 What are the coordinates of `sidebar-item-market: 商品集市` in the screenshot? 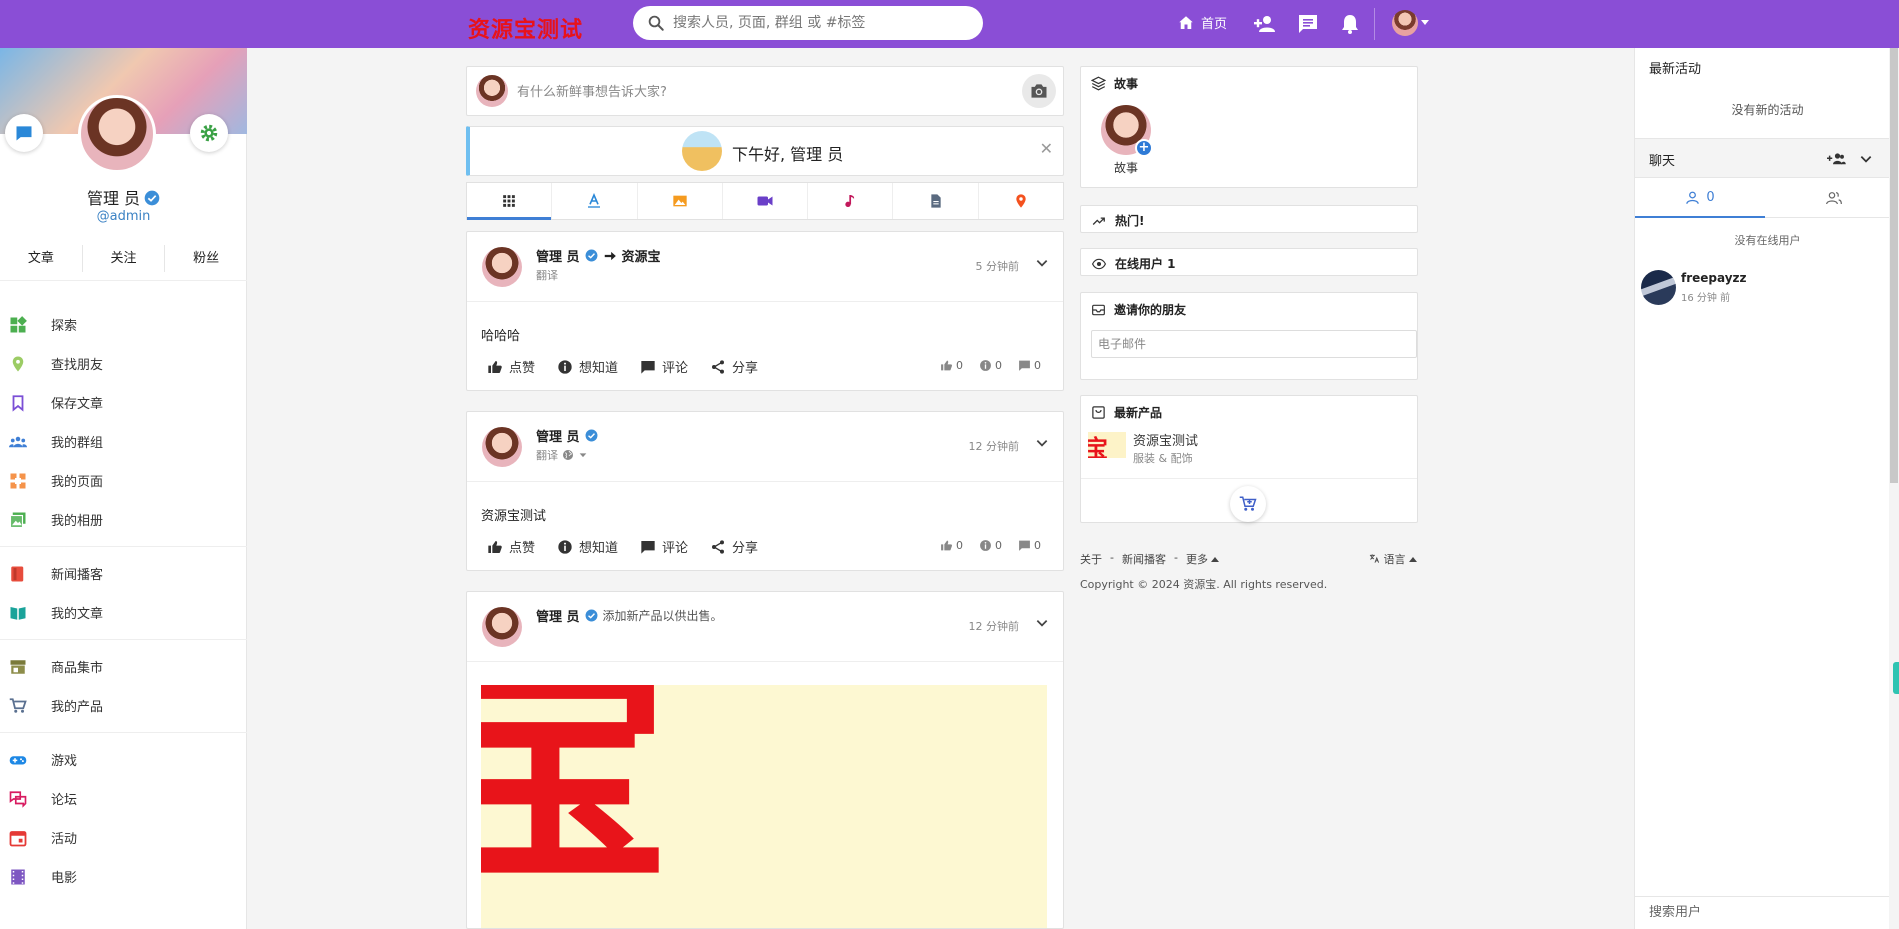 It's located at (123, 666).